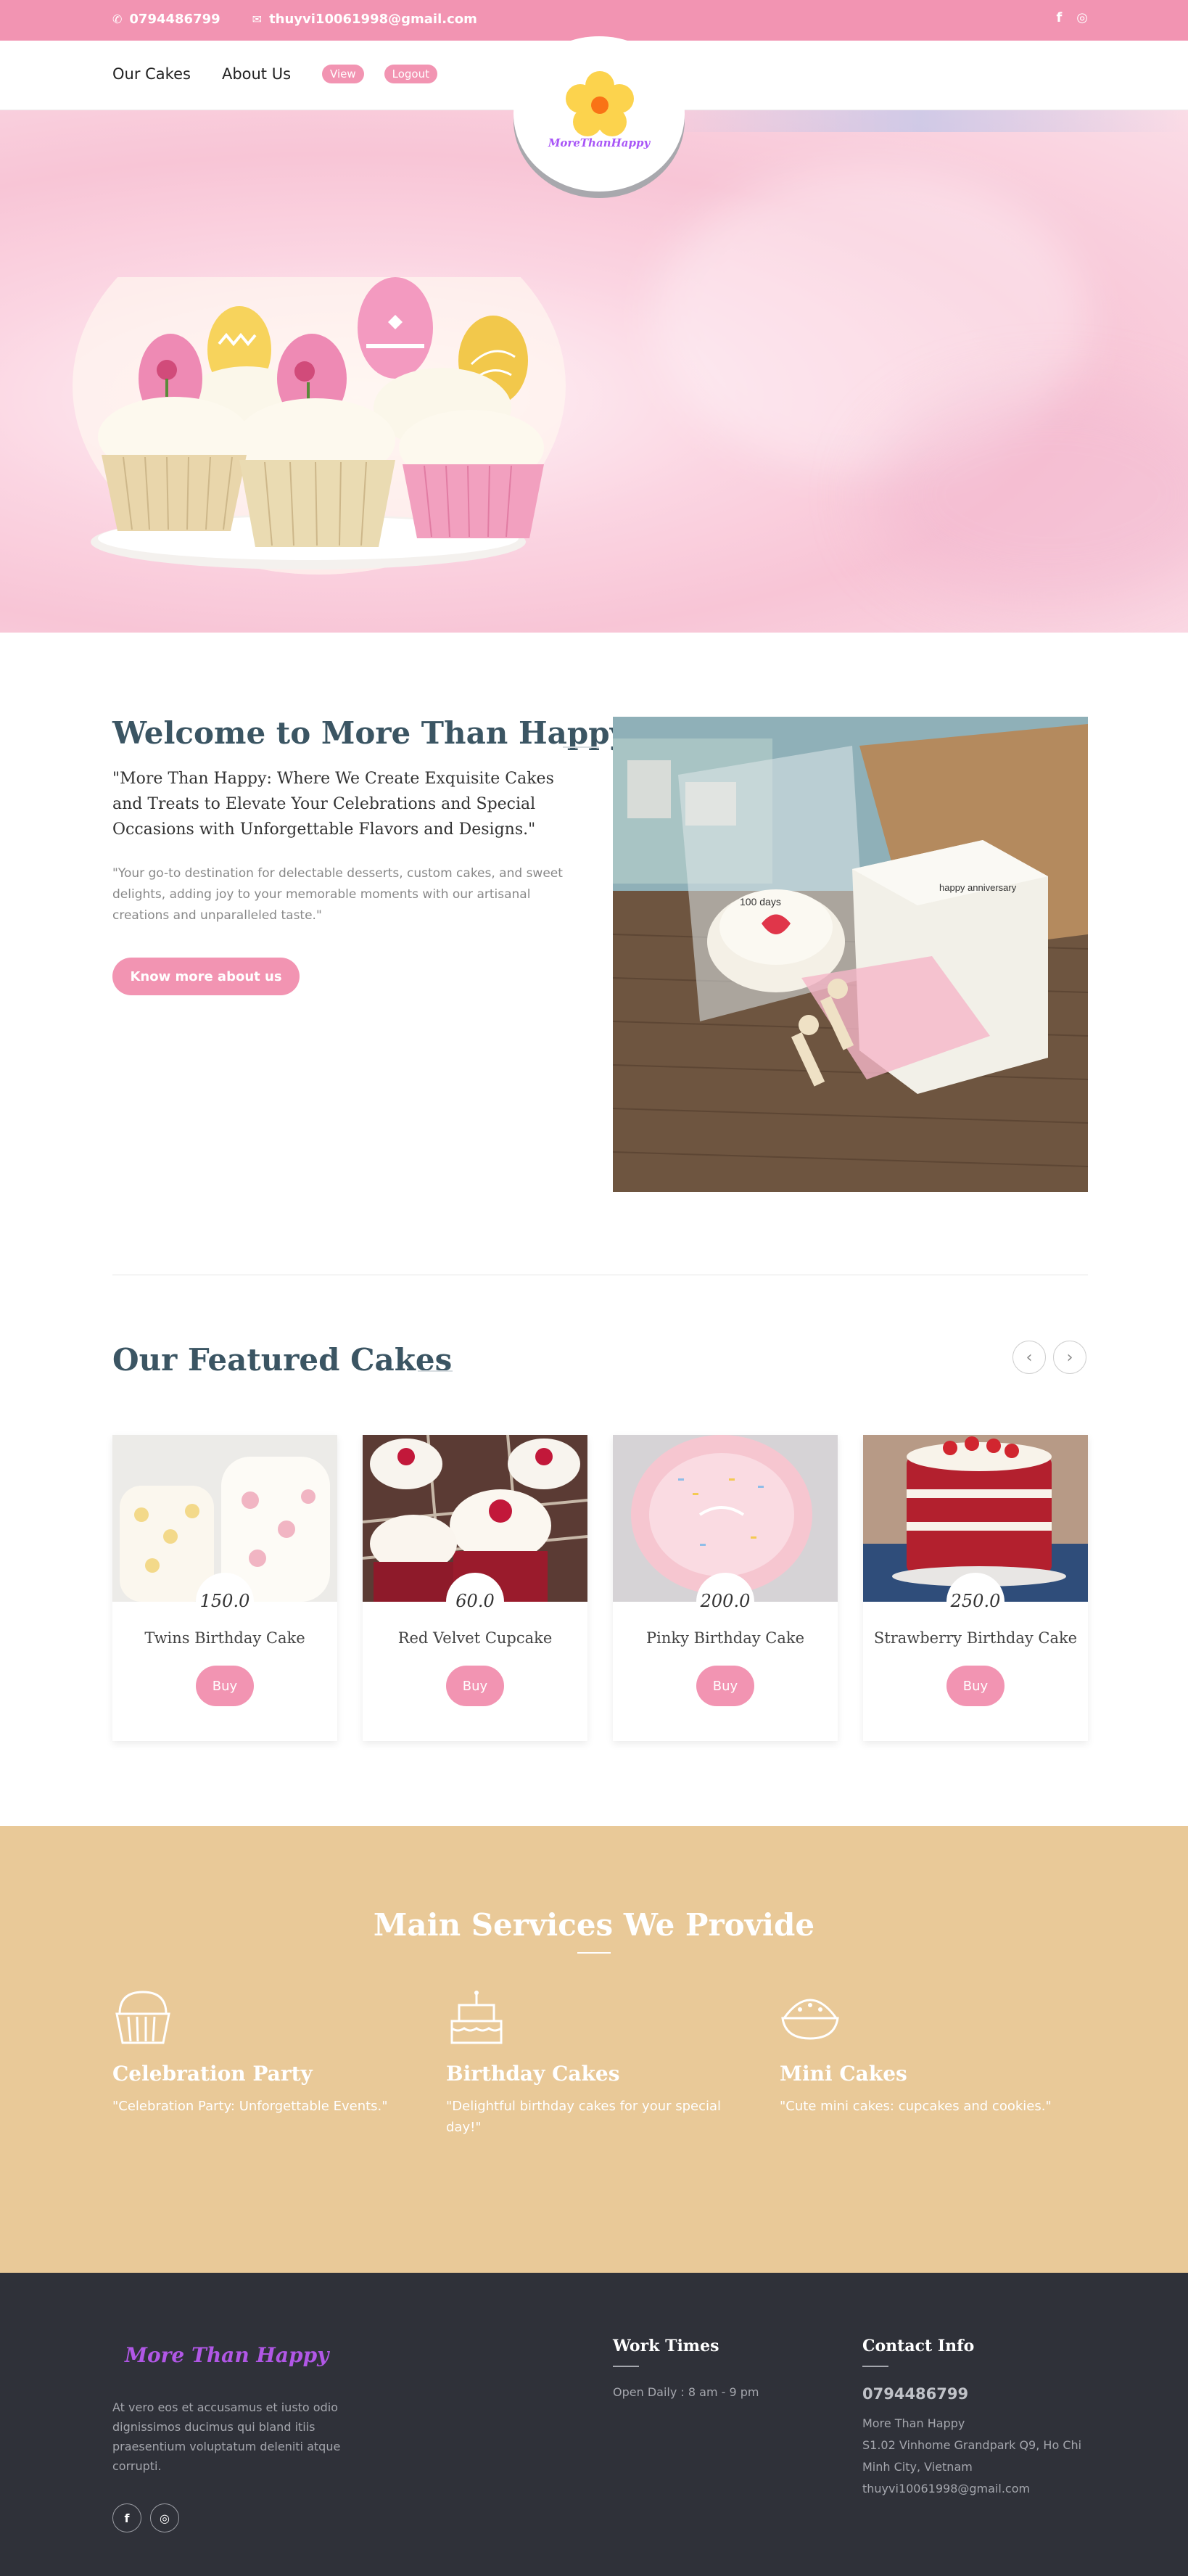  What do you see at coordinates (212, 2074) in the screenshot?
I see `service-name: Celebration Party` at bounding box center [212, 2074].